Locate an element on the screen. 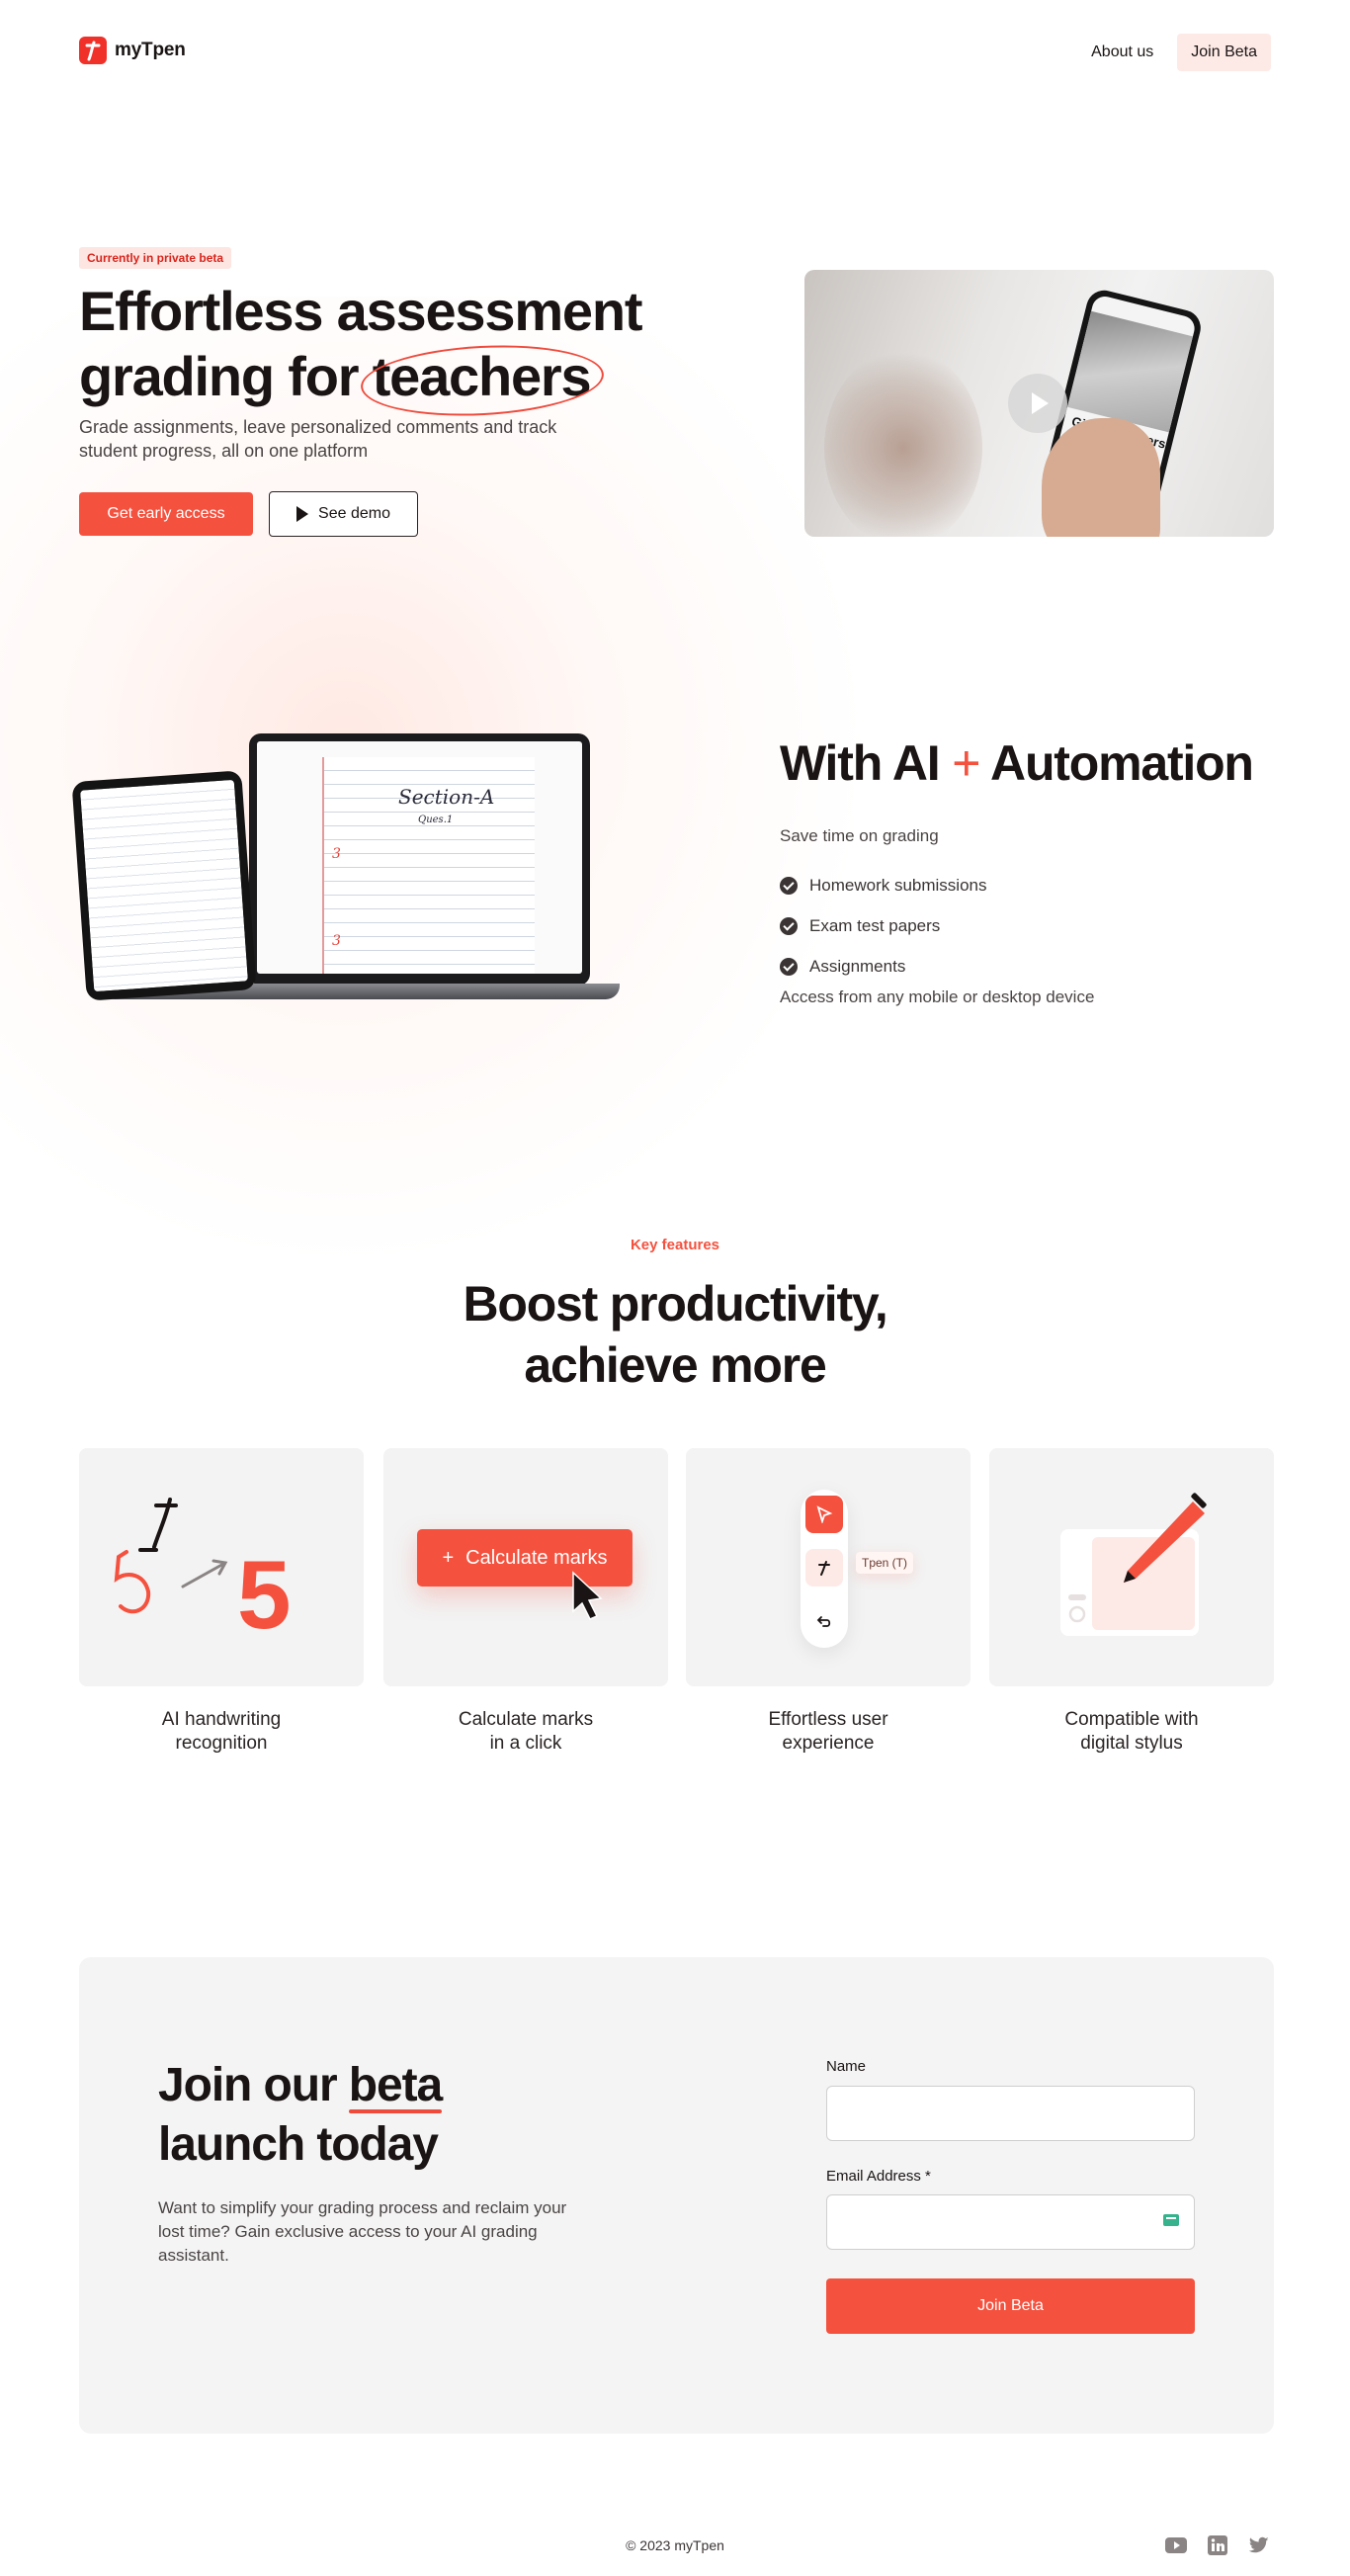 The image size is (1350, 2576). demo-video: Giving teachers time back is located at coordinates (1039, 403).